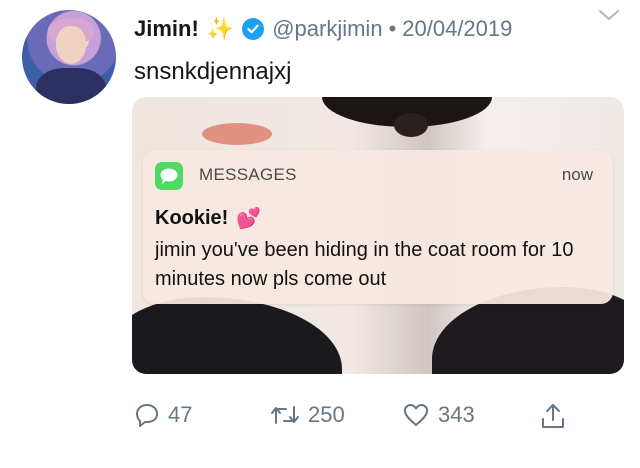 The image size is (640, 468). I want to click on share-icon, so click(553, 416).